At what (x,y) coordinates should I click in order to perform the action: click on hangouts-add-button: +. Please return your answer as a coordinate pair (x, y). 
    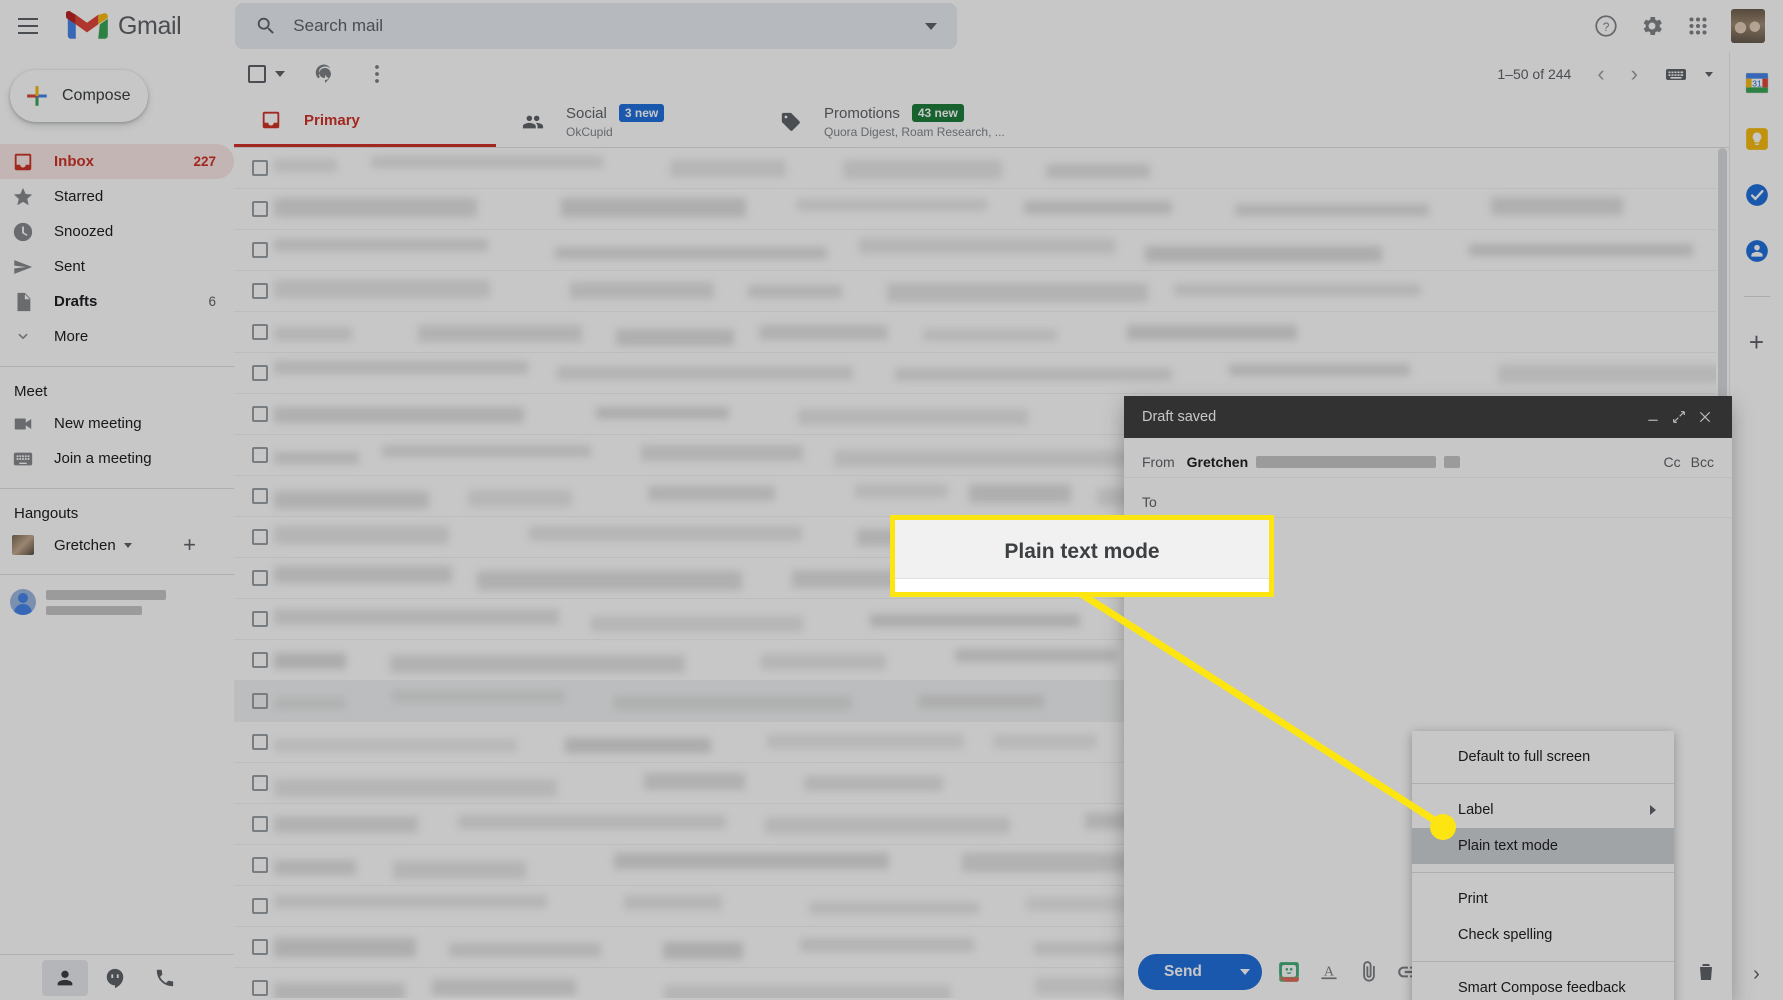
    Looking at the image, I should click on (189, 545).